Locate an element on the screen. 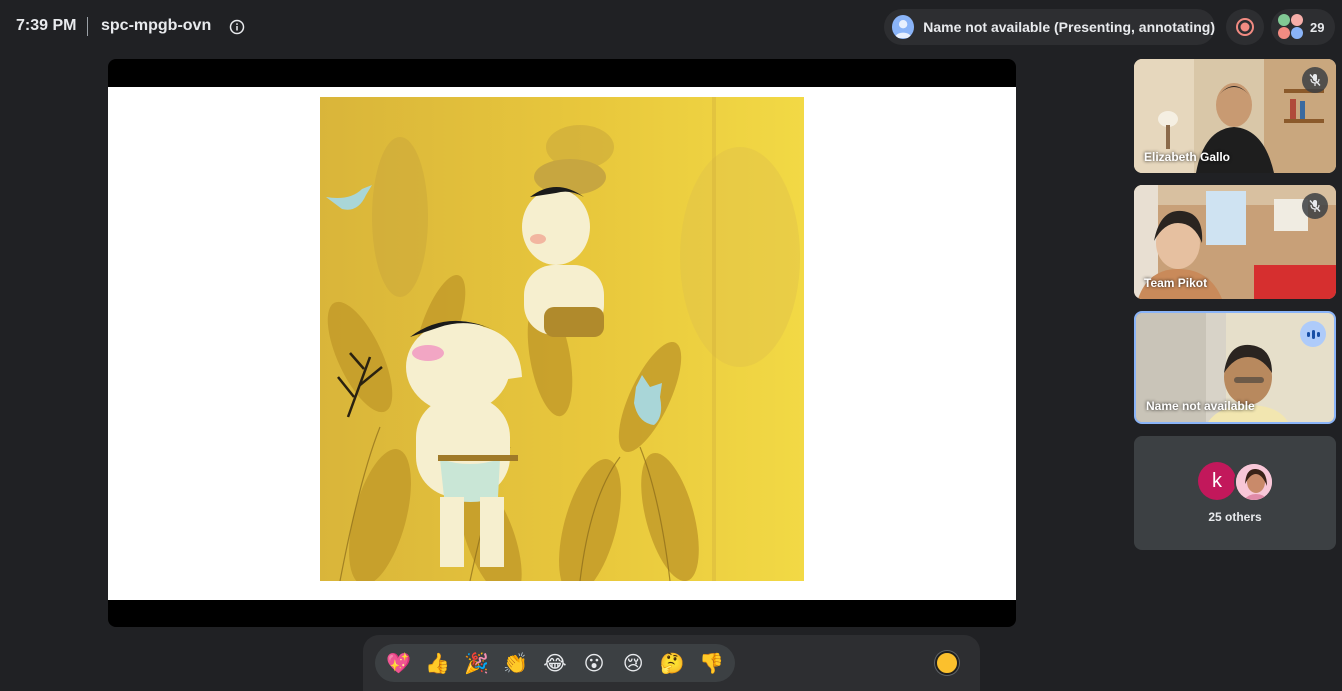  reaction-thinking: 🤔 is located at coordinates (672, 663).